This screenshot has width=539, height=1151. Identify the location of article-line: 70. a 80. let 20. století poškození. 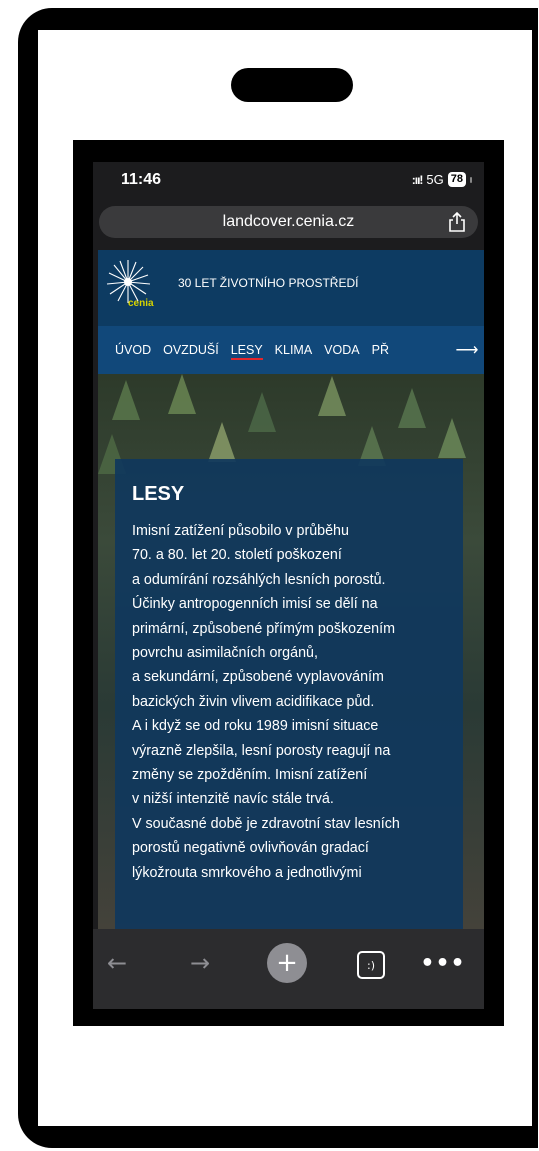
(237, 555).